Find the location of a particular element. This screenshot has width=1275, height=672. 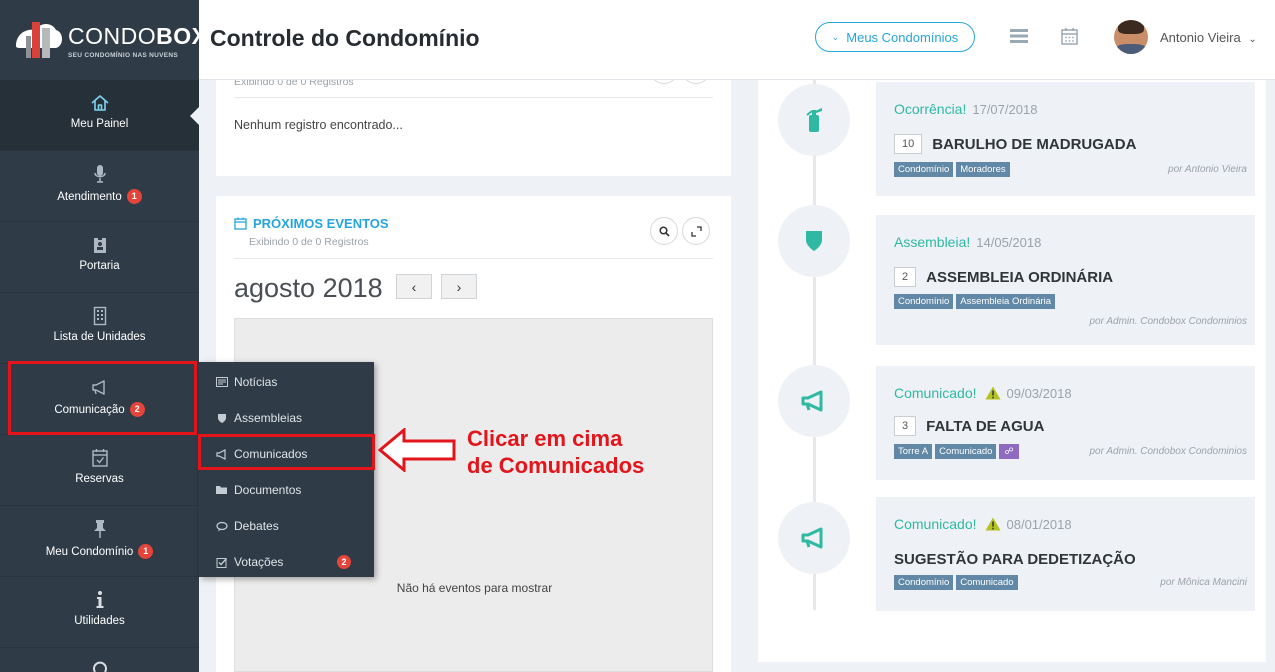

user-menu: Antonio Vieira ⌄ is located at coordinates (1208, 37).